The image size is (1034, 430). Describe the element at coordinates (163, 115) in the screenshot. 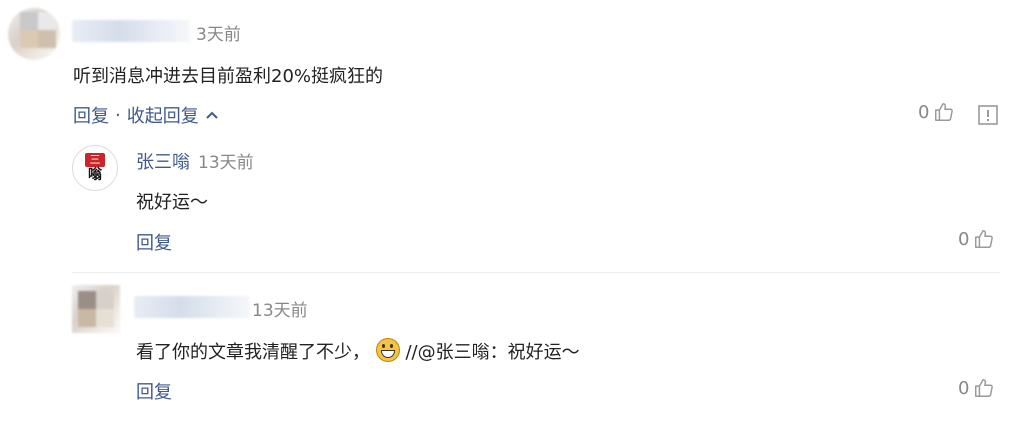

I see `collapse-replies-button: 收起回复` at that location.